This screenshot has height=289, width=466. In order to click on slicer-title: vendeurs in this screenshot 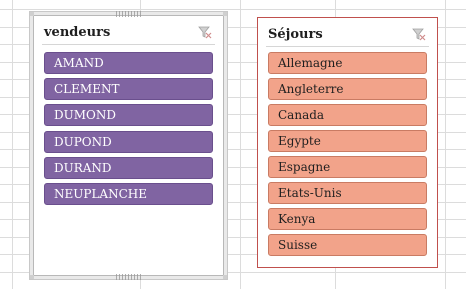, I will do `click(77, 32)`.